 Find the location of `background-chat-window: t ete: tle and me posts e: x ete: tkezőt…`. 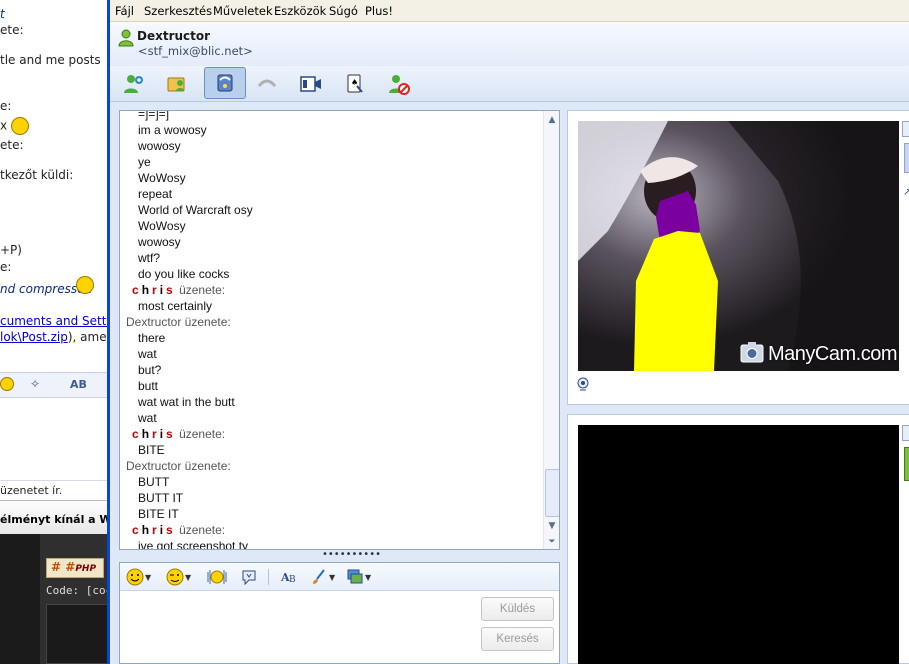

background-chat-window: t ete: tle and me posts e: x ete: tkezőt… is located at coordinates (56, 332).